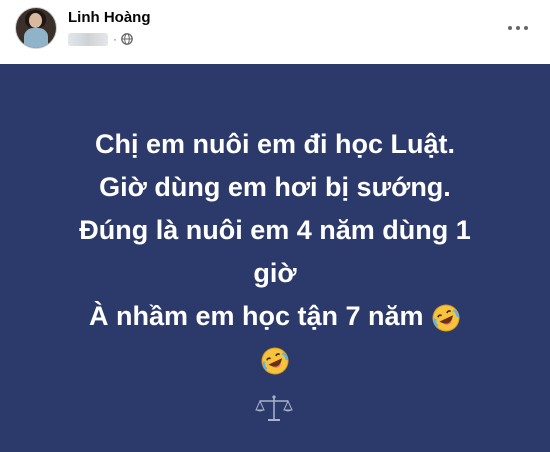 Image resolution: width=550 pixels, height=452 pixels. Describe the element at coordinates (275, 144) in the screenshot. I see `post-line: Chị em nuôi em đi học Luật.` at that location.